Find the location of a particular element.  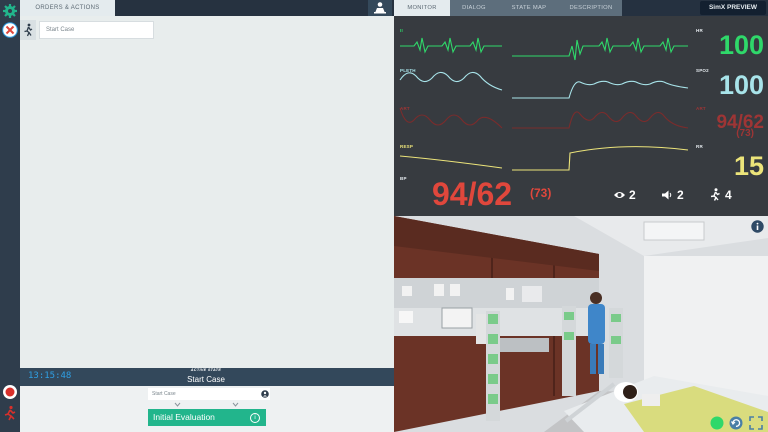

eye-icon is located at coordinates (619, 195).